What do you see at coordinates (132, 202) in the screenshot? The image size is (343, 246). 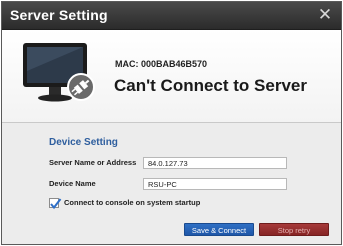 I see `startup-checkbox-label: Connect to console on system startup` at bounding box center [132, 202].